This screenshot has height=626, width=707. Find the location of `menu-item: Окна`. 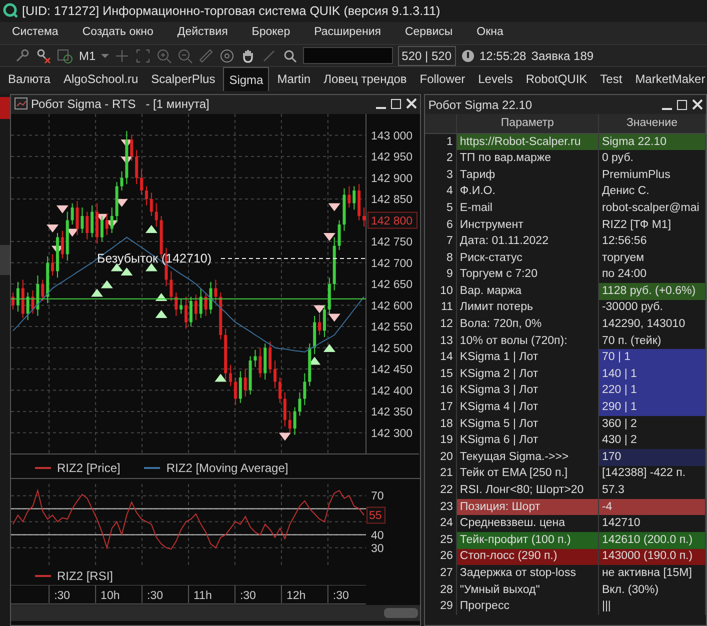

menu-item: Окна is located at coordinates (490, 33).